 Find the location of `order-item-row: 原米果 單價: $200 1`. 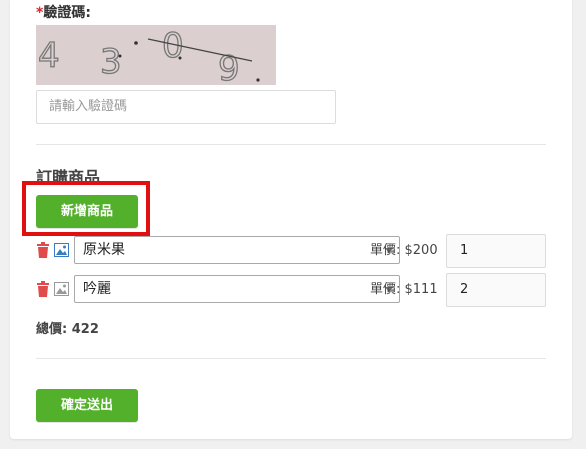

order-item-row: 原米果 單價: $200 1 is located at coordinates (291, 251).